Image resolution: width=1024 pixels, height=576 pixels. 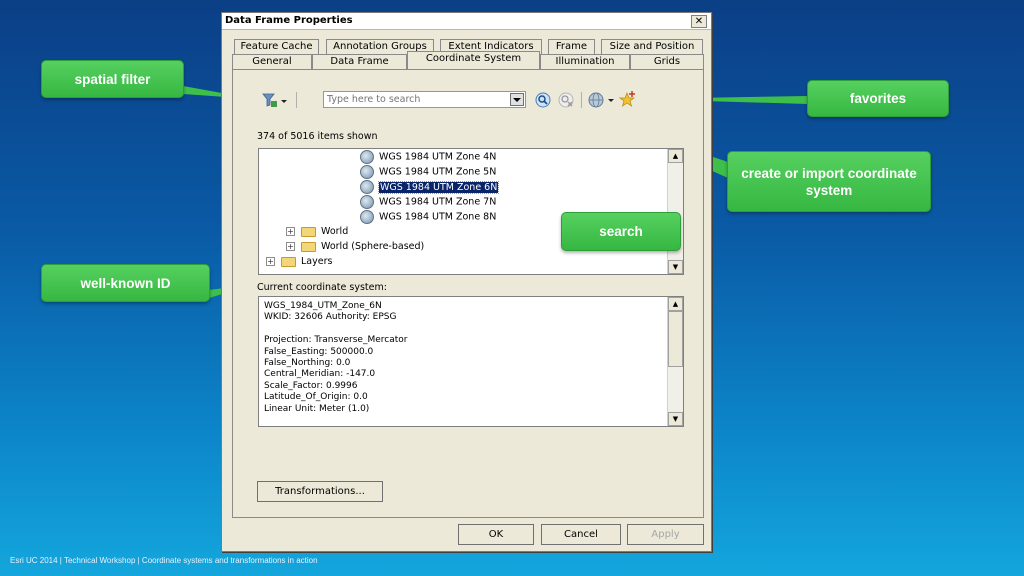 What do you see at coordinates (585, 62) in the screenshot?
I see `tab-illumination: Illumination` at bounding box center [585, 62].